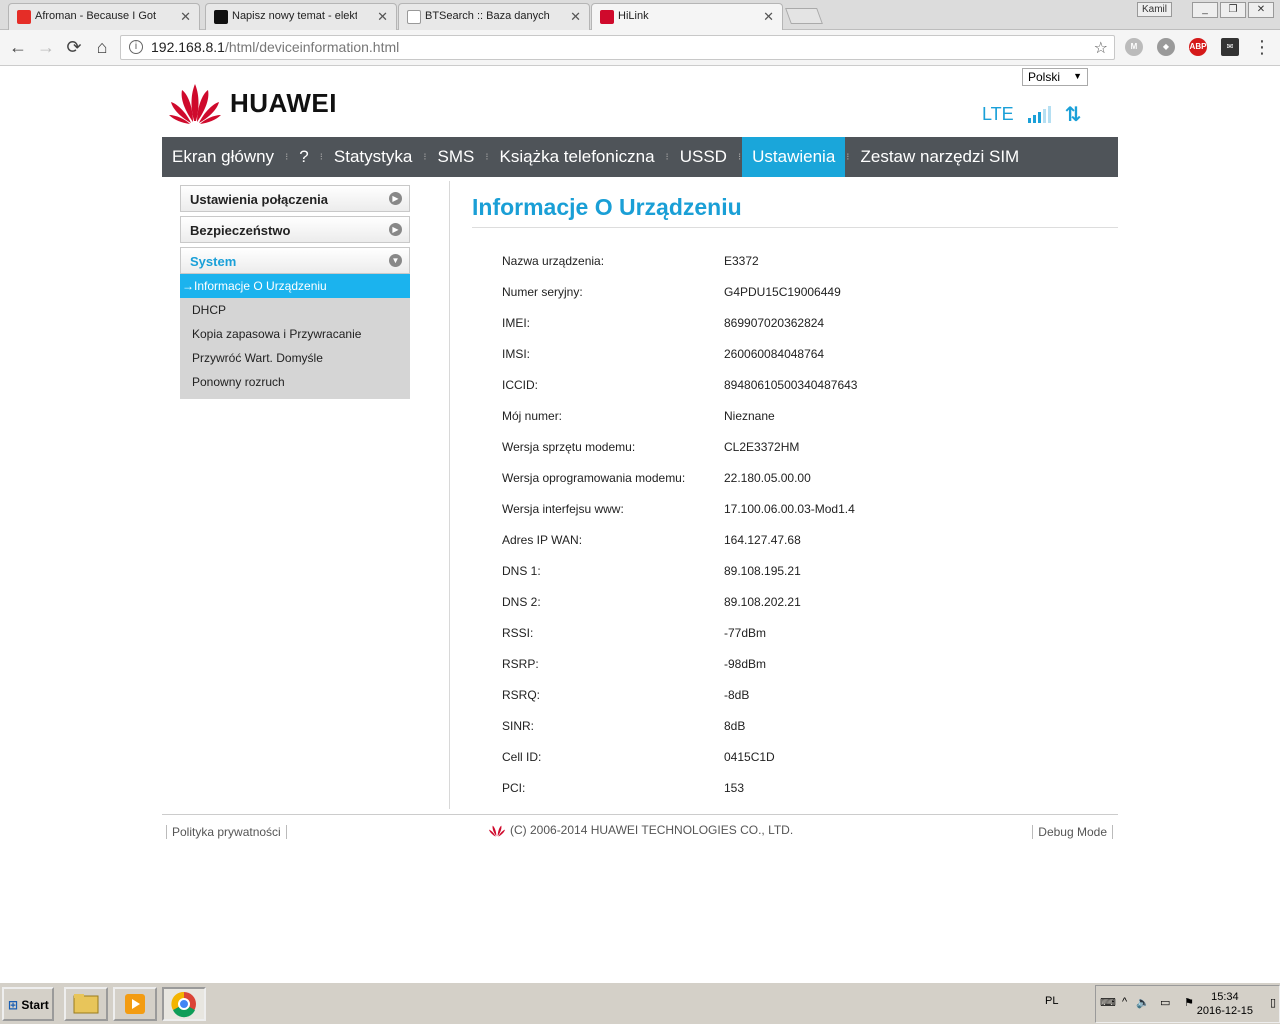  What do you see at coordinates (1262, 47) in the screenshot?
I see `menu-icon: ⋮` at bounding box center [1262, 47].